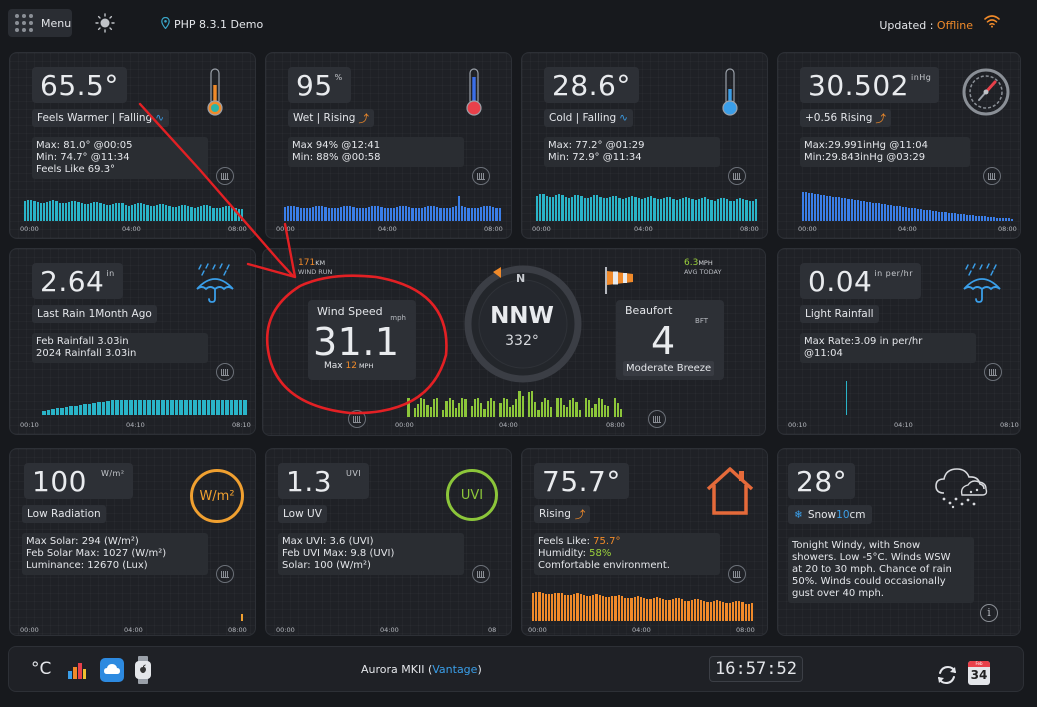 The height and width of the screenshot is (707, 1037). I want to click on bar-chart-icon, so click(77, 670).